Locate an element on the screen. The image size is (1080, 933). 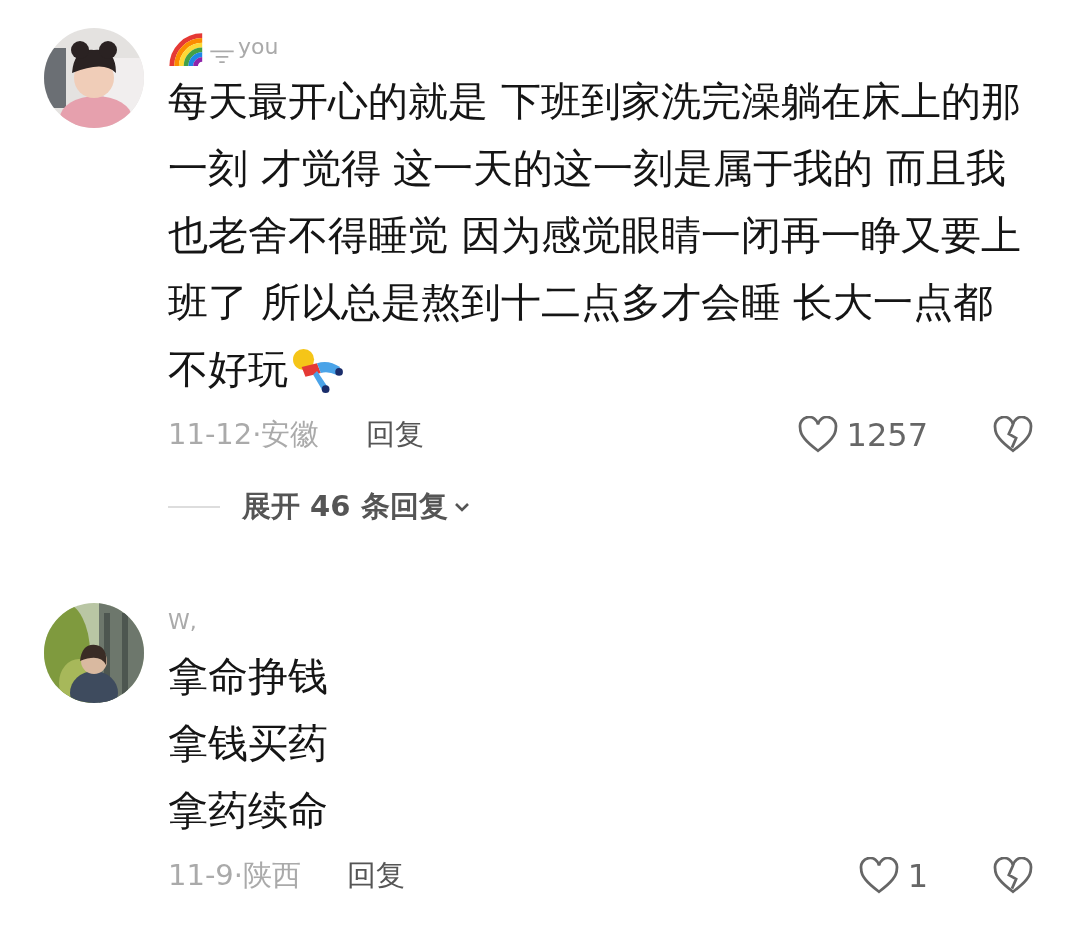
like-button: 1 is located at coordinates (892, 876).